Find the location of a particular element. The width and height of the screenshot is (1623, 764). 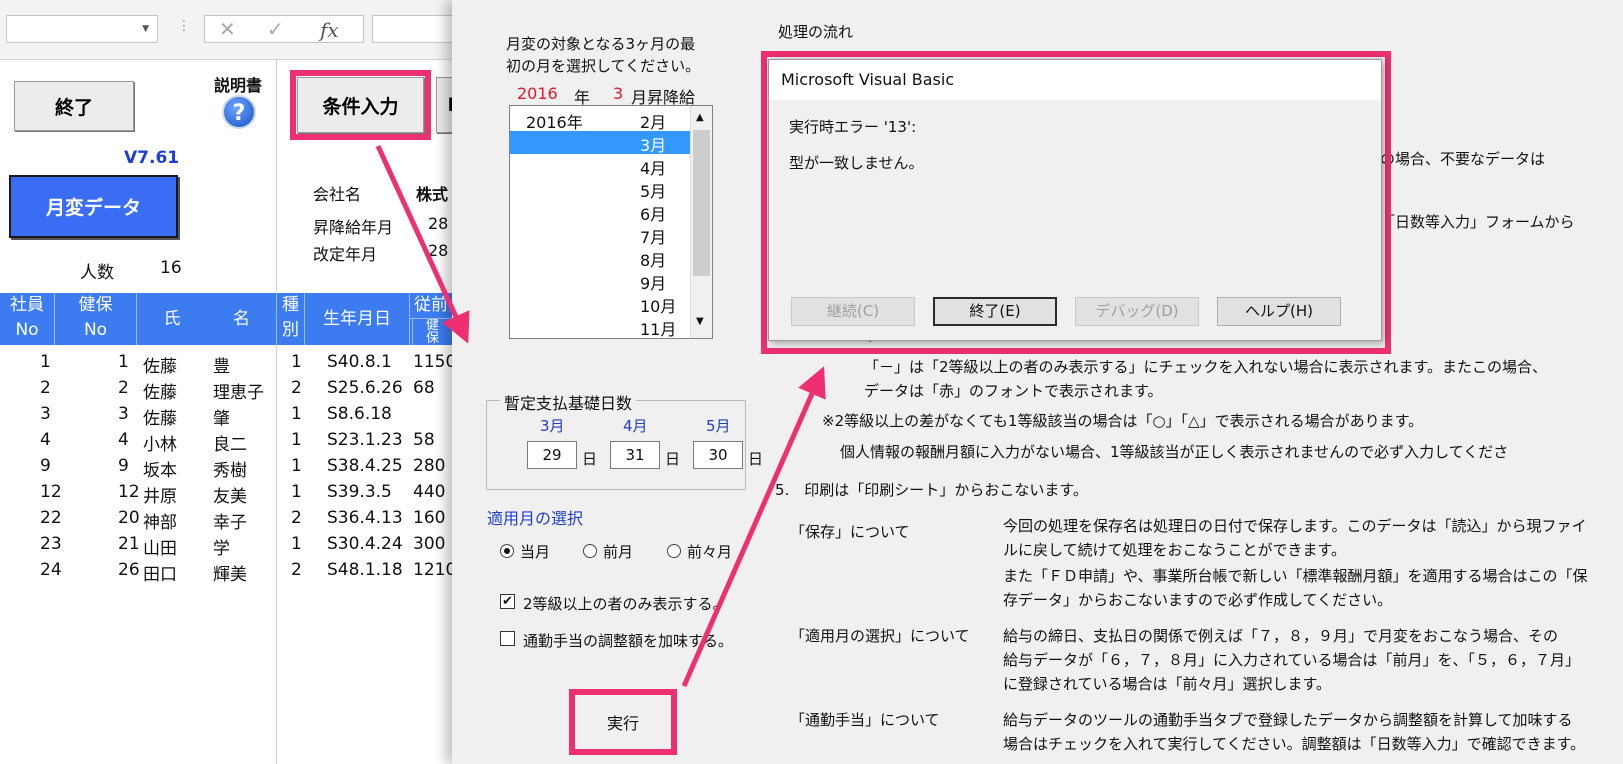

help-button: ヘルプ(H) is located at coordinates (1279, 311).